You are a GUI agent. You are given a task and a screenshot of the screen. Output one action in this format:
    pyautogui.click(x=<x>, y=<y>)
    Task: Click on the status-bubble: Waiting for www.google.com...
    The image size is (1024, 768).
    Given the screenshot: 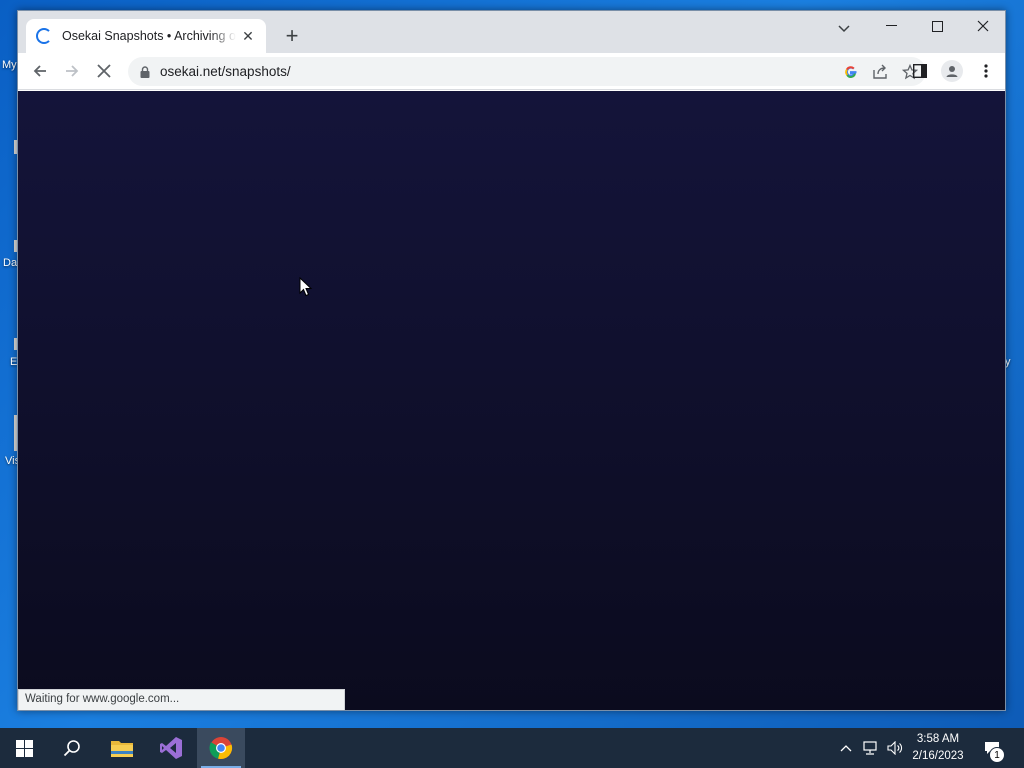 What is the action you would take?
    pyautogui.click(x=181, y=699)
    